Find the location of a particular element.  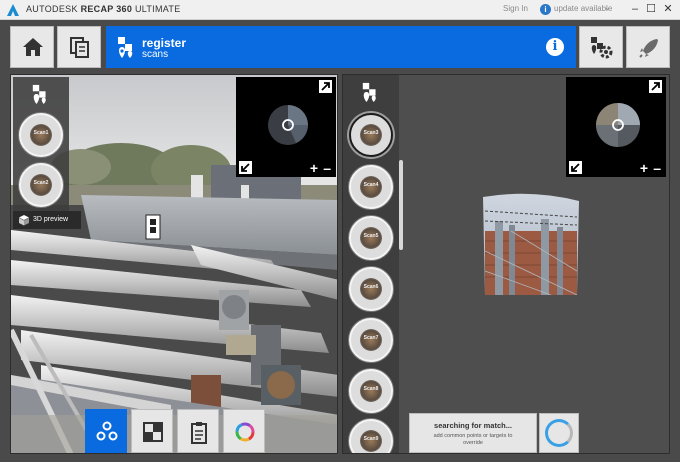

loading-indicator is located at coordinates (559, 433).